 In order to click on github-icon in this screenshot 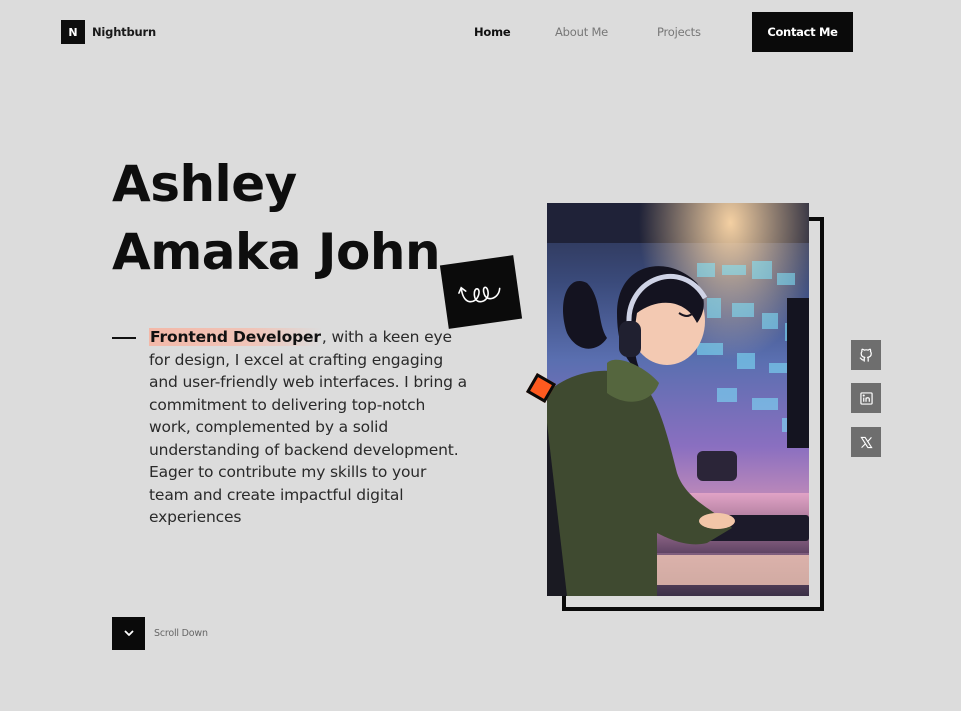, I will do `click(865, 355)`.